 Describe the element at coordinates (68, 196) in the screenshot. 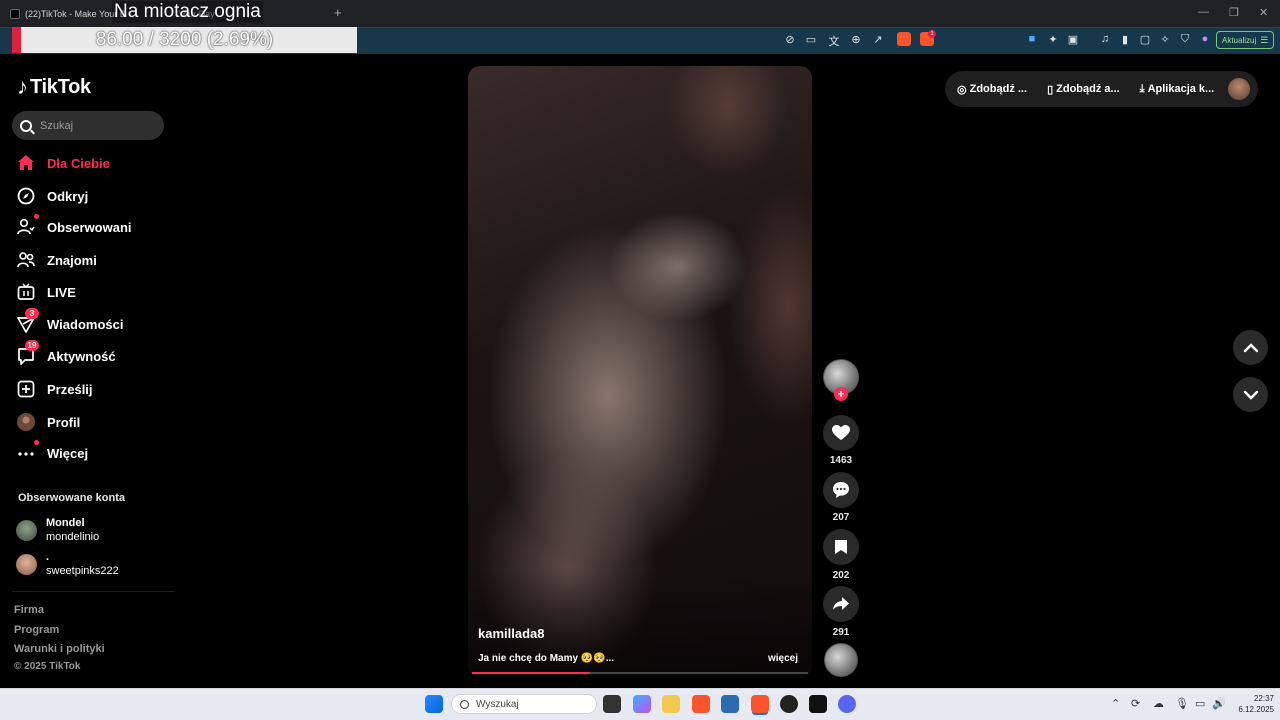

I see `nav-label: Odkryj` at that location.